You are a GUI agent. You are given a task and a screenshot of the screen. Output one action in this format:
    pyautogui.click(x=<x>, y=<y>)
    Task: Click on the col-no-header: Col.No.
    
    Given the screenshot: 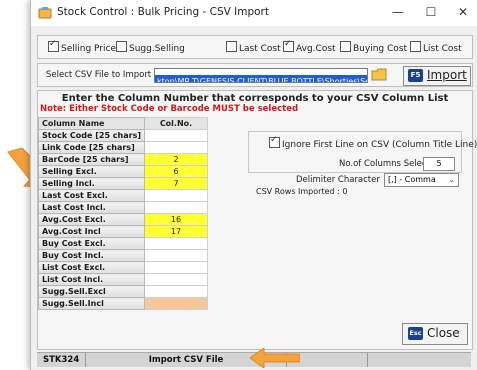 What is the action you would take?
    pyautogui.click(x=176, y=123)
    